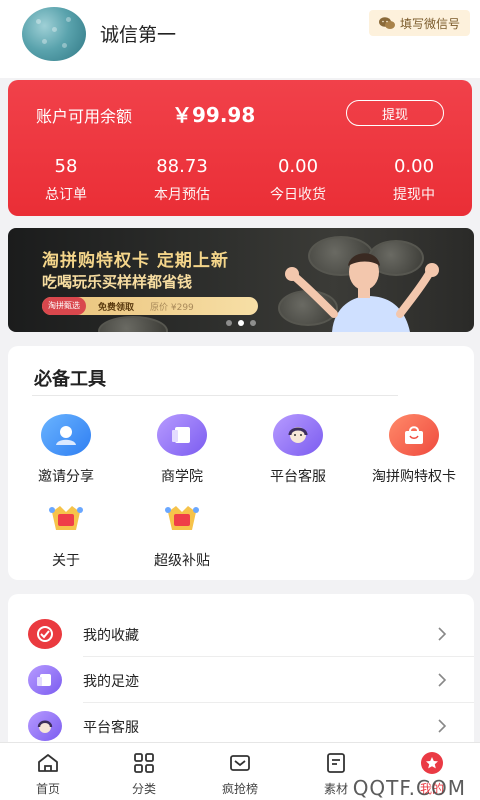  What do you see at coordinates (414, 435) in the screenshot?
I see `privilege-card-icon` at bounding box center [414, 435].